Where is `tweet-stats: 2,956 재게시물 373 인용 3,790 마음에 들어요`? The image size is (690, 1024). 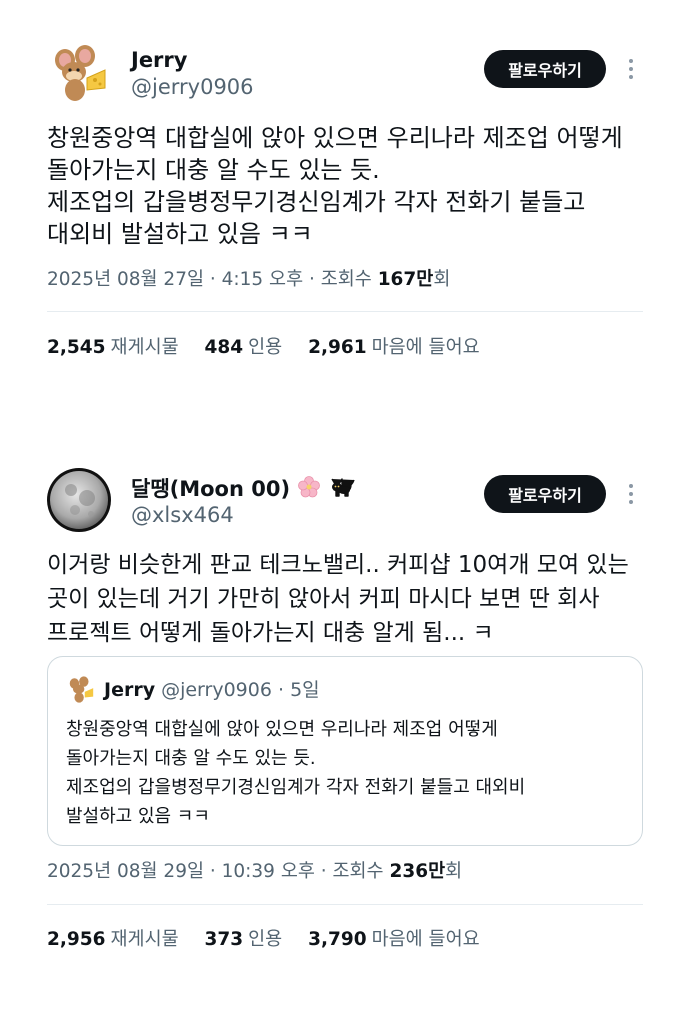
tweet-stats: 2,956 재게시물 373 인용 3,790 마음에 들어요 is located at coordinates (273, 940).